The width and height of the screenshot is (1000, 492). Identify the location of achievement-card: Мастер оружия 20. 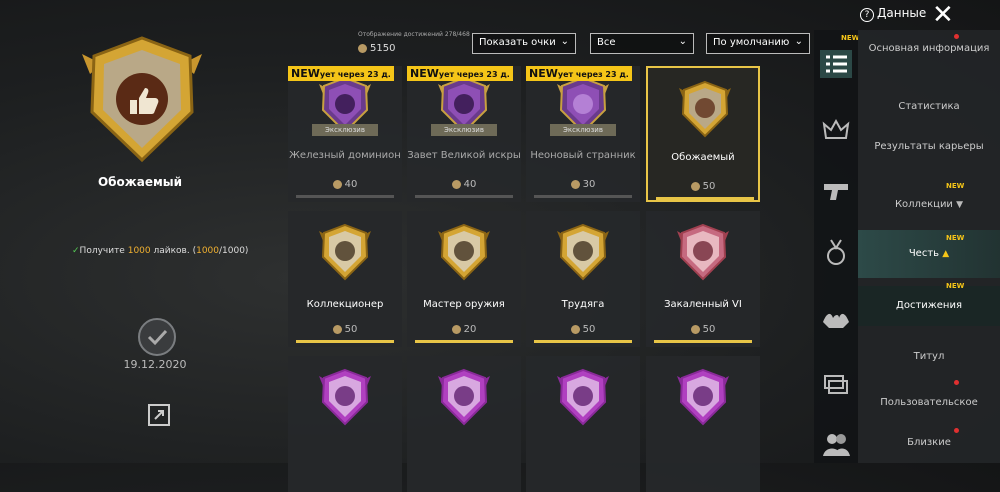
(464, 279).